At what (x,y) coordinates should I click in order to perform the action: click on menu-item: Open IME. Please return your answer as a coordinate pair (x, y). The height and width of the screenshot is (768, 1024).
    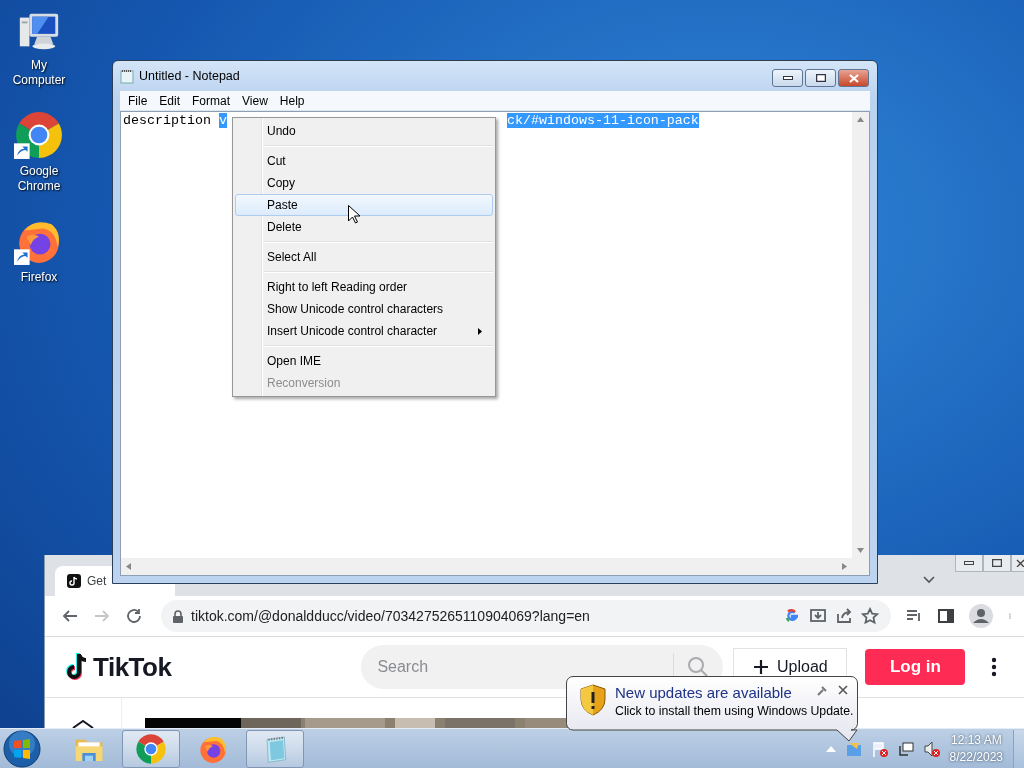
    Looking at the image, I should click on (364, 361).